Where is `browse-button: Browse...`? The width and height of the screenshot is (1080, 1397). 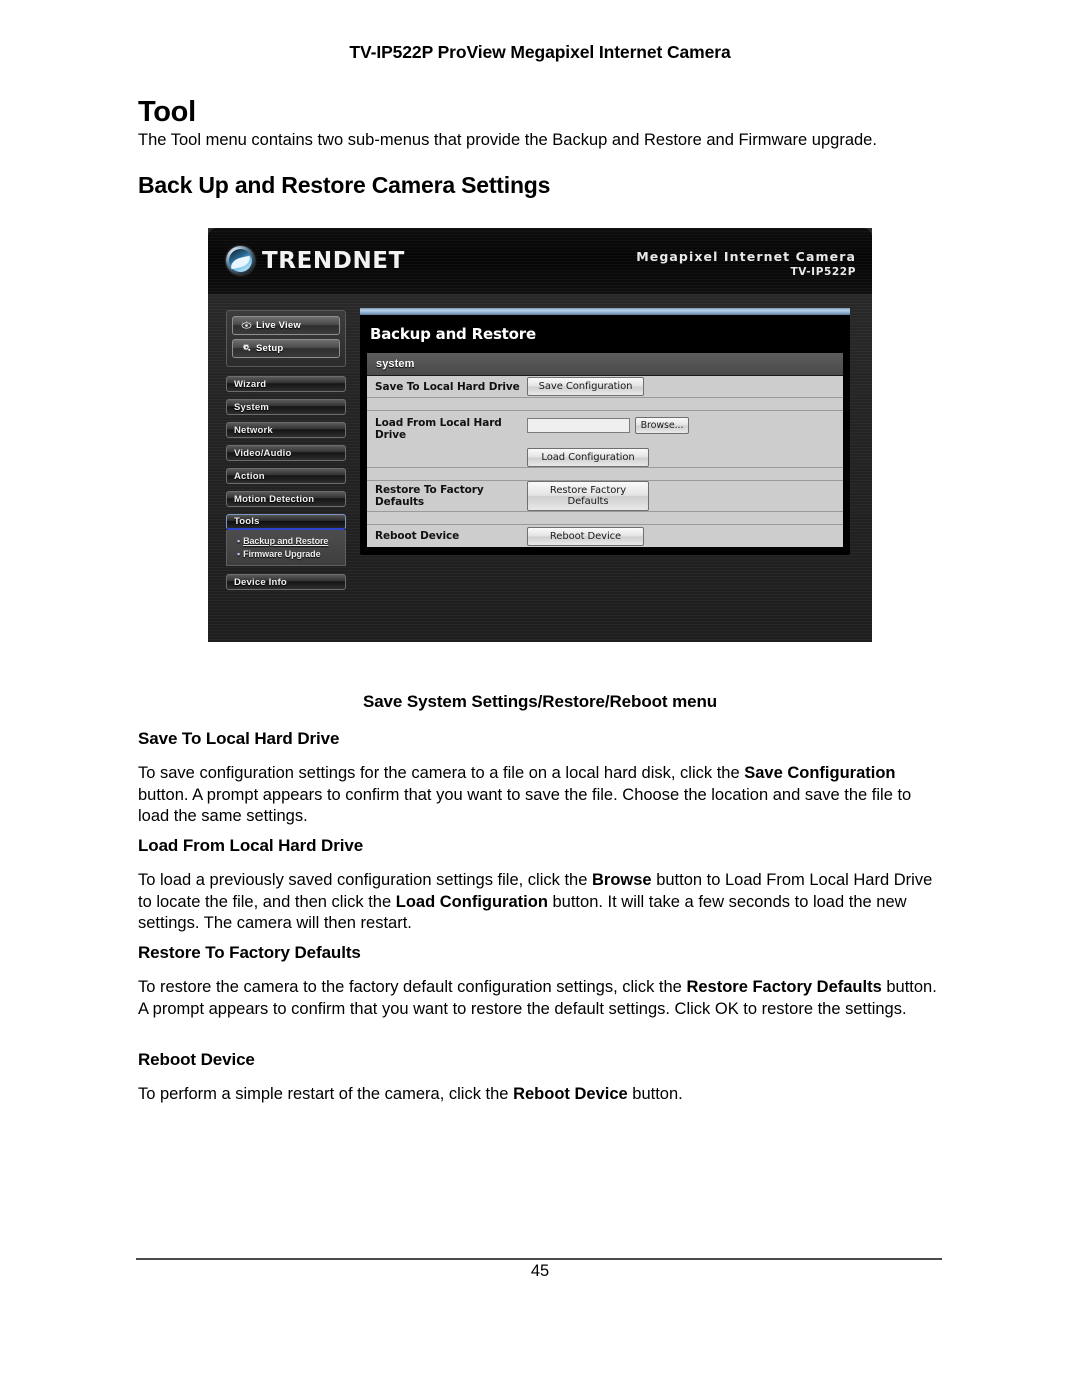 browse-button: Browse... is located at coordinates (662, 425).